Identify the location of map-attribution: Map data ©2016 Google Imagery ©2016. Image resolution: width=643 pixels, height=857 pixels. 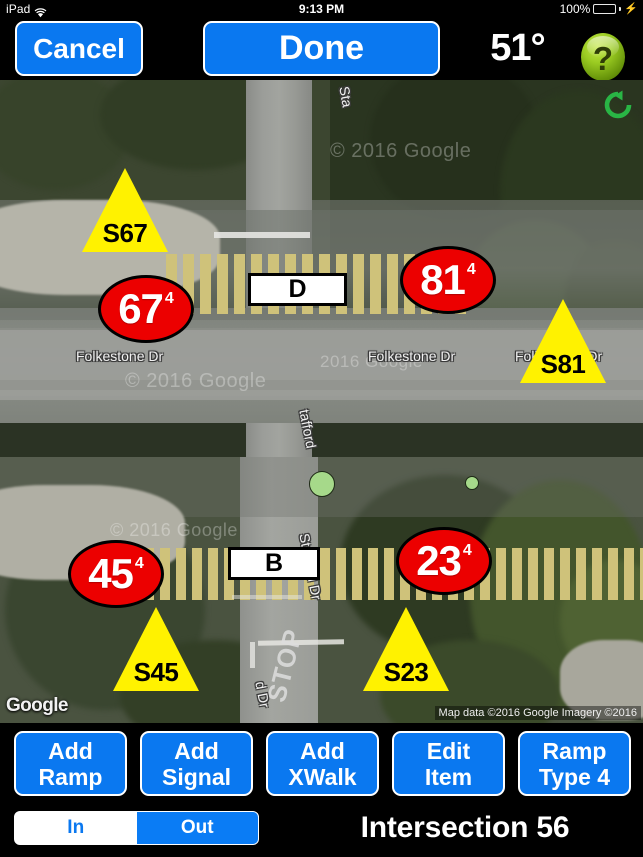
(537, 713).